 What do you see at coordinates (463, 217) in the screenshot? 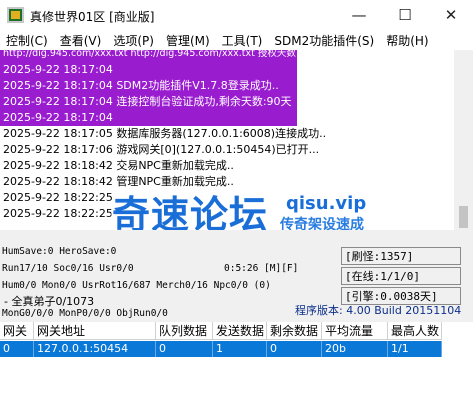
I see `scrollbar-thumb` at bounding box center [463, 217].